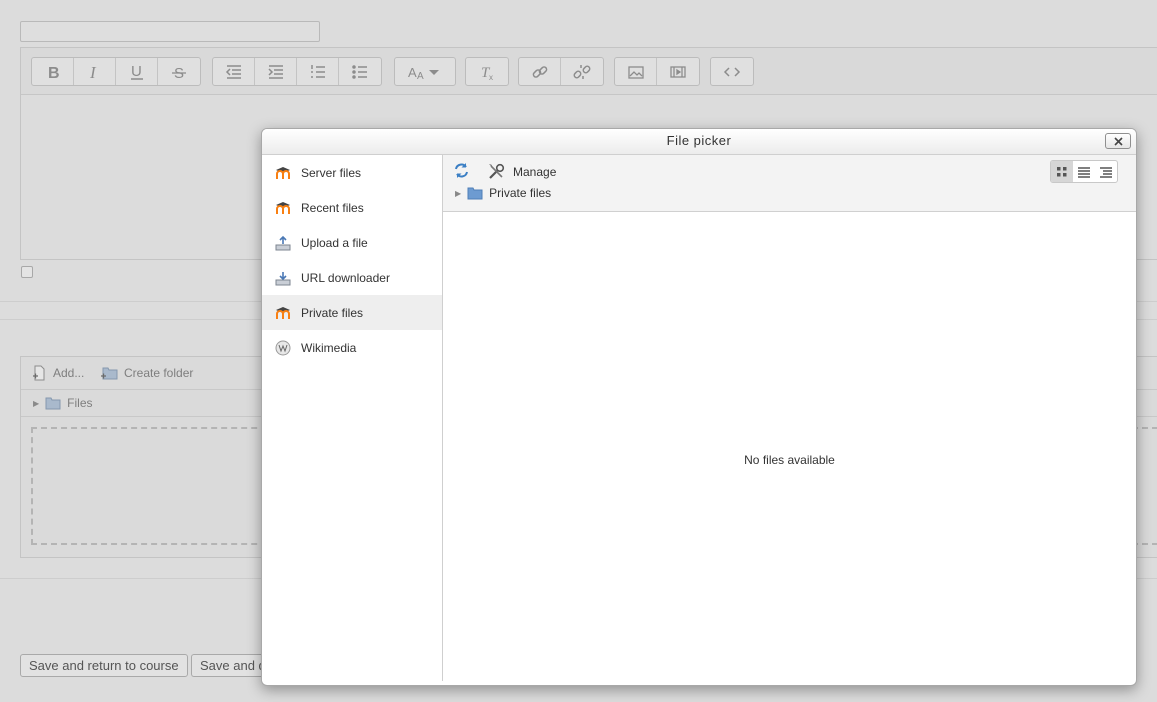  What do you see at coordinates (63, 403) in the screenshot?
I see `files-path-item: ▶ Files` at bounding box center [63, 403].